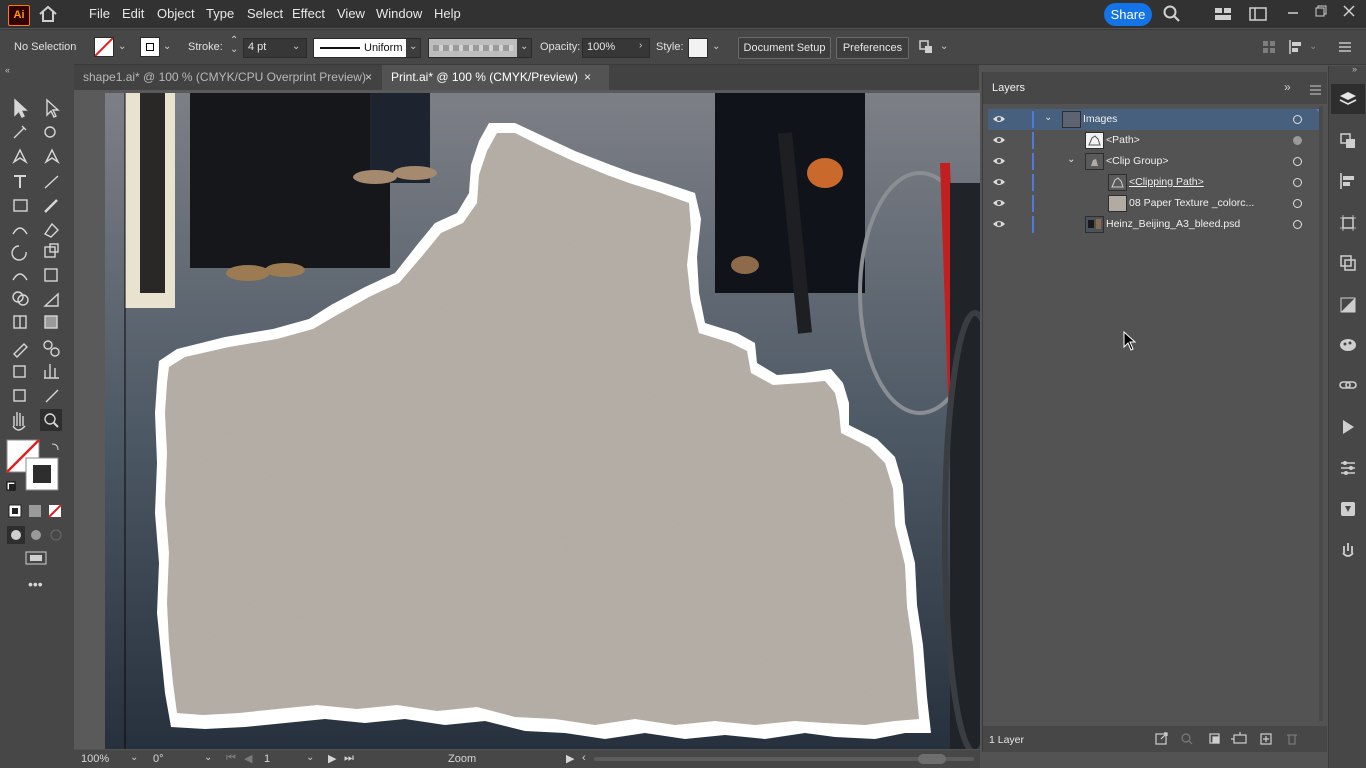 Image resolution: width=1366 pixels, height=768 pixels. Describe the element at coordinates (48, 14) in the screenshot. I see `home-icon` at that location.